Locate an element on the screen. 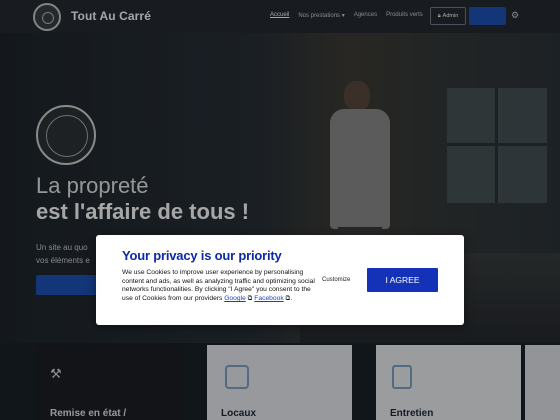 This screenshot has height=420, width=560. google-link: Google is located at coordinates (235, 298).